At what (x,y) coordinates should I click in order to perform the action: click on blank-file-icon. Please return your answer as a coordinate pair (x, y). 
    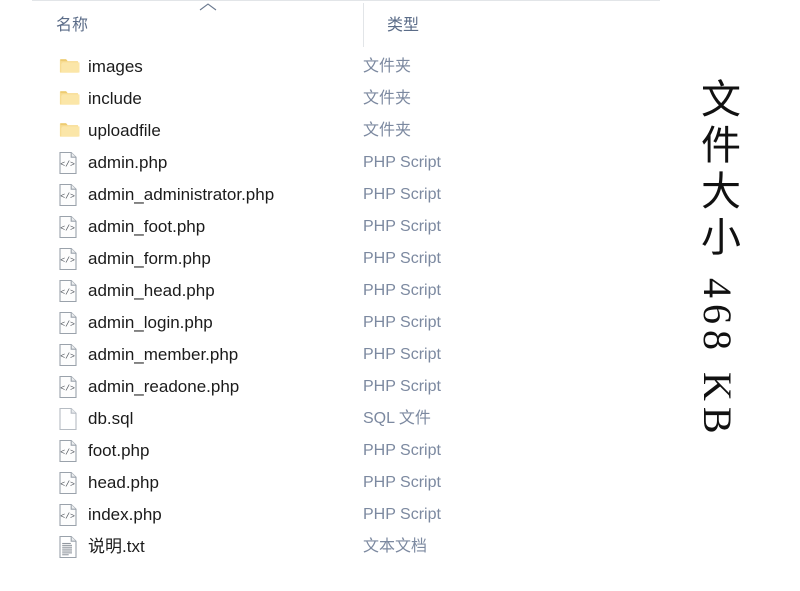
    Looking at the image, I should click on (69, 419).